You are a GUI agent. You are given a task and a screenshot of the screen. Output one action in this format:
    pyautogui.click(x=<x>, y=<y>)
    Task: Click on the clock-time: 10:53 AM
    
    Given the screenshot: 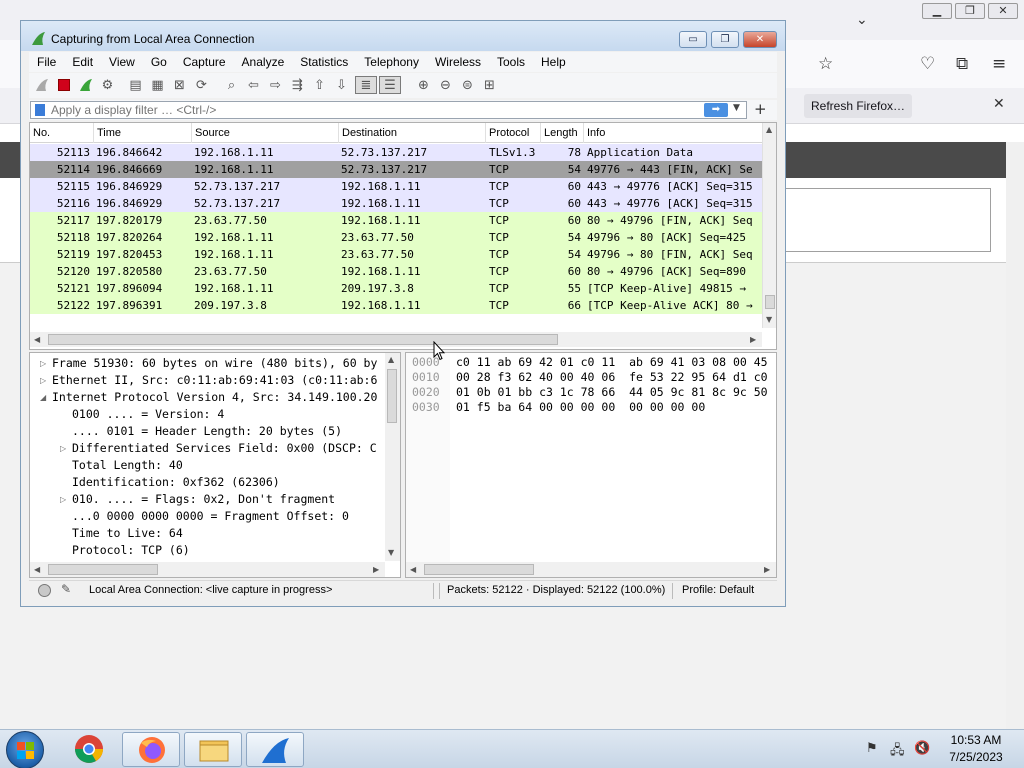 What is the action you would take?
    pyautogui.click(x=976, y=740)
    